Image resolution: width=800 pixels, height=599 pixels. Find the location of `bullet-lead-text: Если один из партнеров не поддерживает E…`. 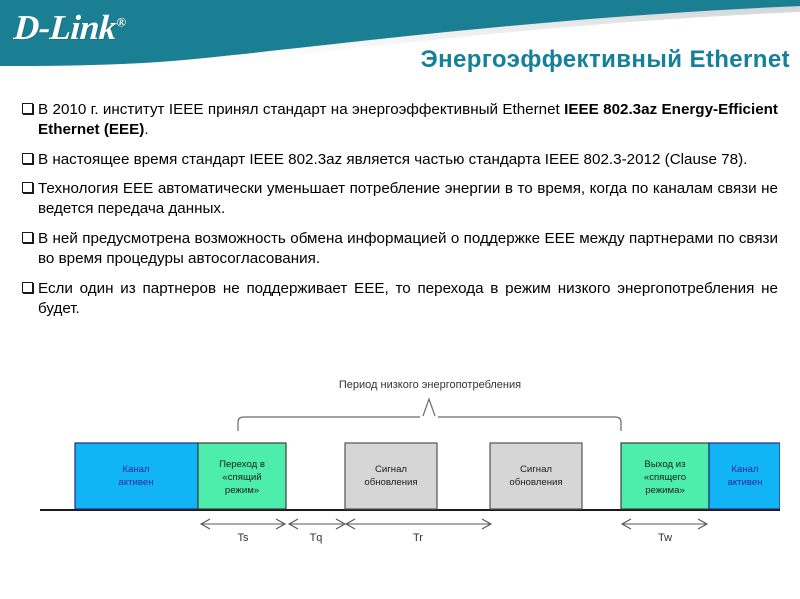

bullet-lead-text: Если один из партнеров не поддерживает E… is located at coordinates (408, 298).